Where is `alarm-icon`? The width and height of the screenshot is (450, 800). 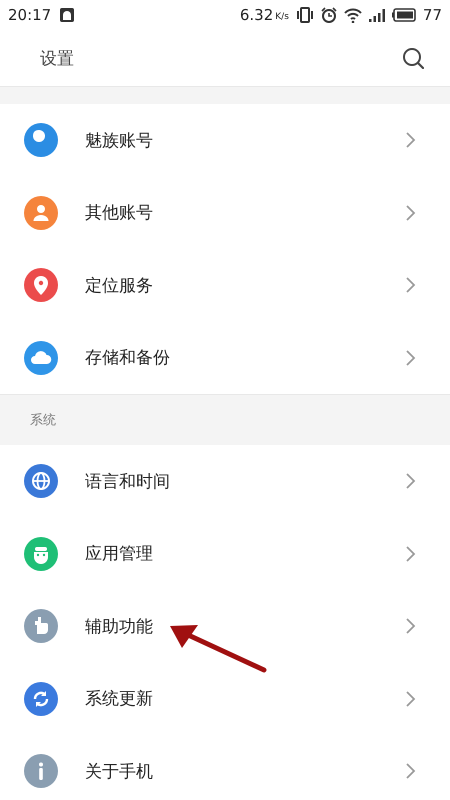
alarm-icon is located at coordinates (328, 15).